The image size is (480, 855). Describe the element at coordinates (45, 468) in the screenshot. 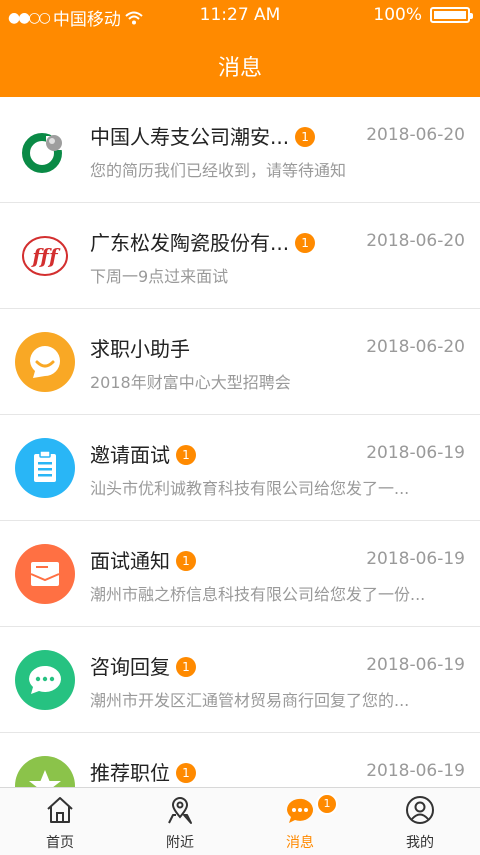

I see `clipboard-icon` at that location.